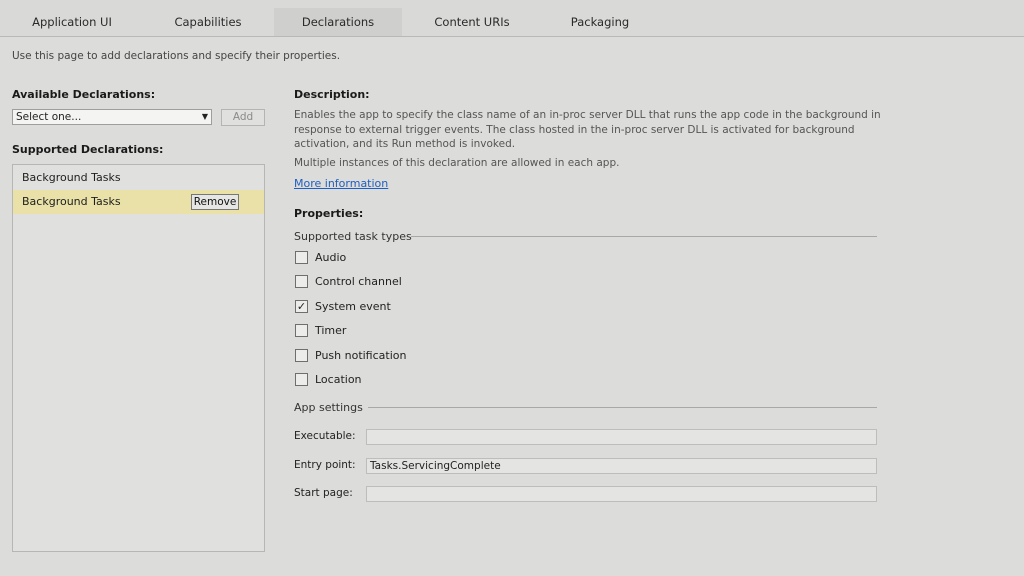 The height and width of the screenshot is (576, 1024). Describe the element at coordinates (138, 178) in the screenshot. I see `list-item: Background Tasks` at that location.